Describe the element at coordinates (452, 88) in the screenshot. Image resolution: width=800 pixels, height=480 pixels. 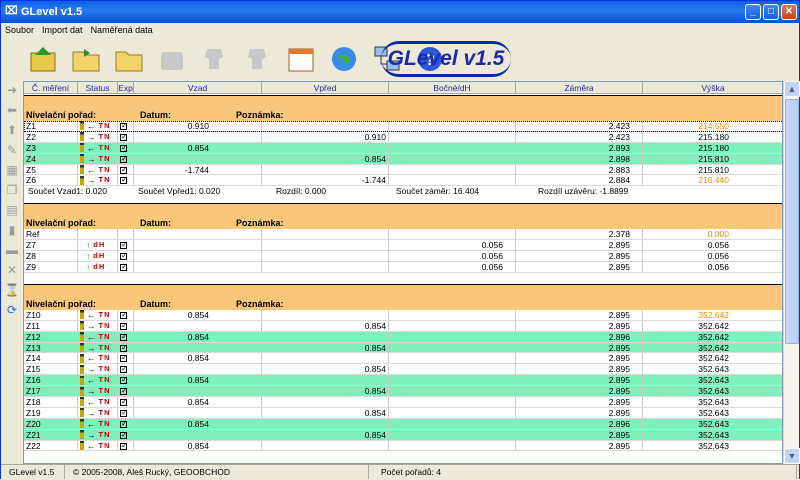
I see `col-bocne-dh: Bočné/dH` at that location.